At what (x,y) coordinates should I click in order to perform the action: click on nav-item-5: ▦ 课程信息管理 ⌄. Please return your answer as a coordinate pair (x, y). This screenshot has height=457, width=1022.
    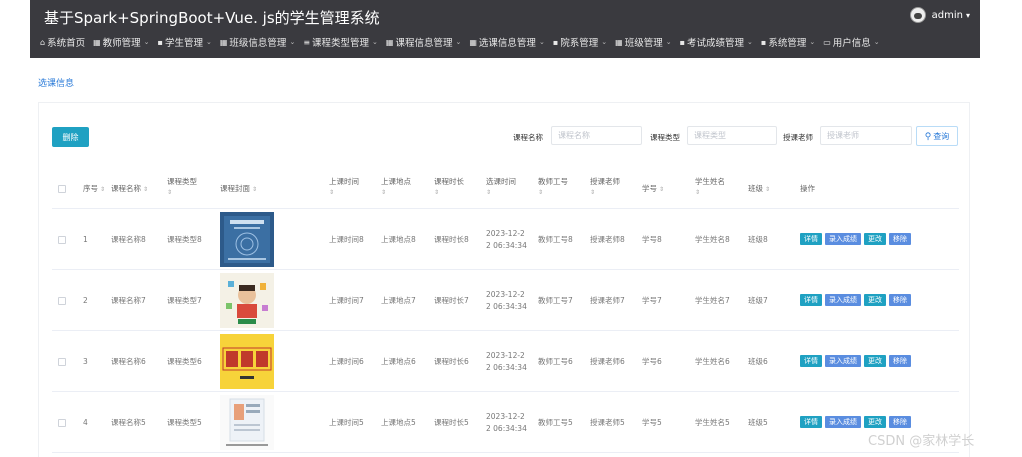
    Looking at the image, I should click on (424, 42).